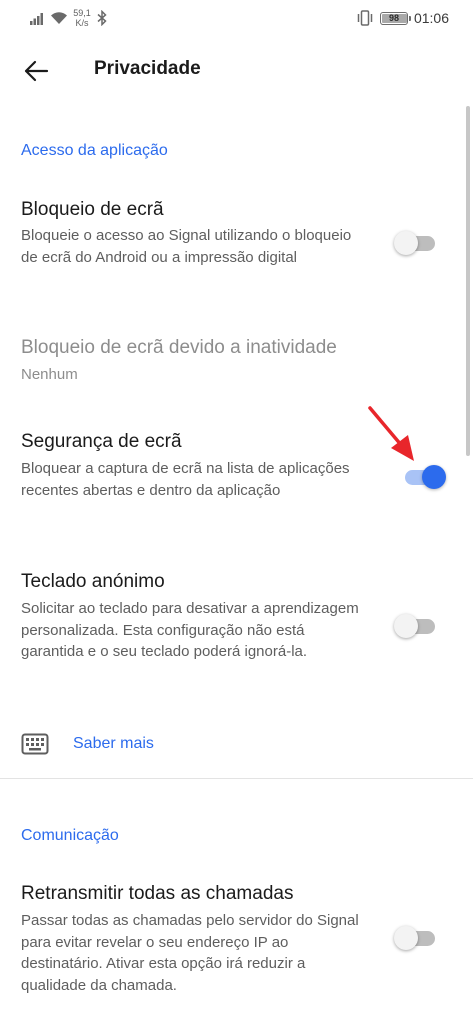 The image size is (473, 1024). I want to click on wifi-icon, so click(59, 18).